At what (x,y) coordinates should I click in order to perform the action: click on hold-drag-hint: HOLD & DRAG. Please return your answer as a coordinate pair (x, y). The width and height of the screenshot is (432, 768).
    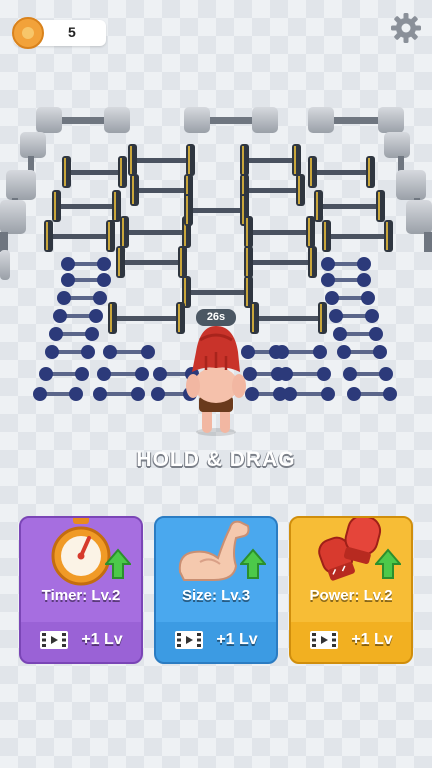
    Looking at the image, I should click on (216, 459).